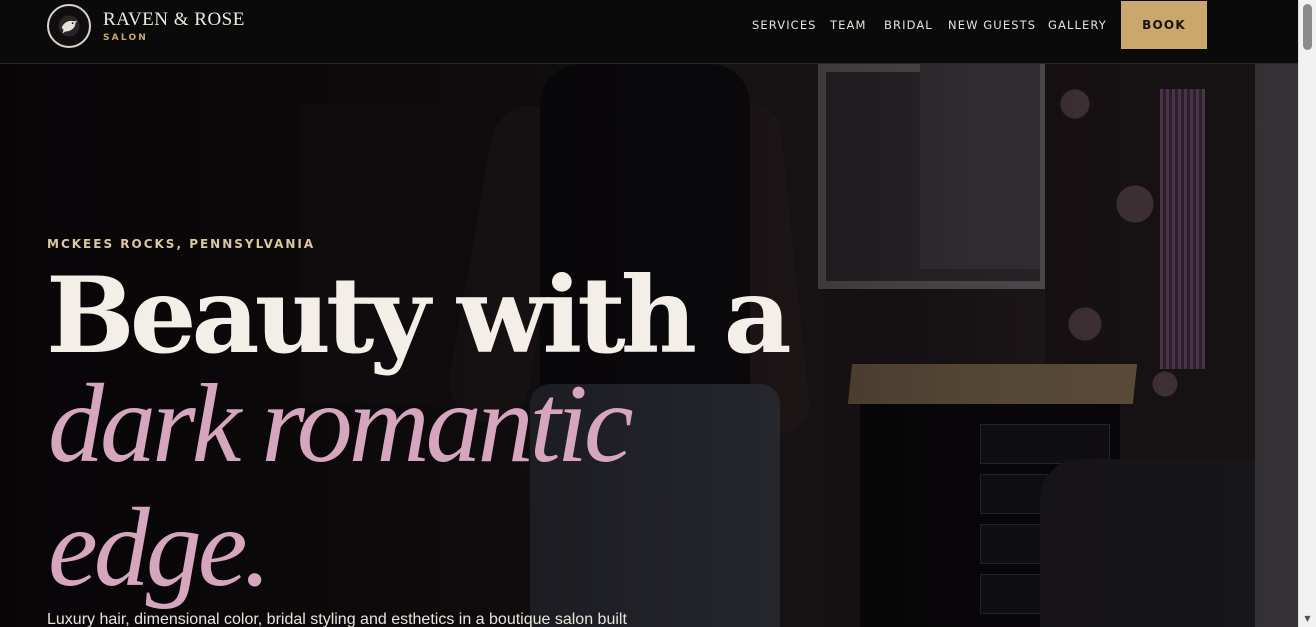 This screenshot has height=627, width=1316. What do you see at coordinates (1307, 618) in the screenshot?
I see `scroll-down-arrow-icon: ▼` at bounding box center [1307, 618].